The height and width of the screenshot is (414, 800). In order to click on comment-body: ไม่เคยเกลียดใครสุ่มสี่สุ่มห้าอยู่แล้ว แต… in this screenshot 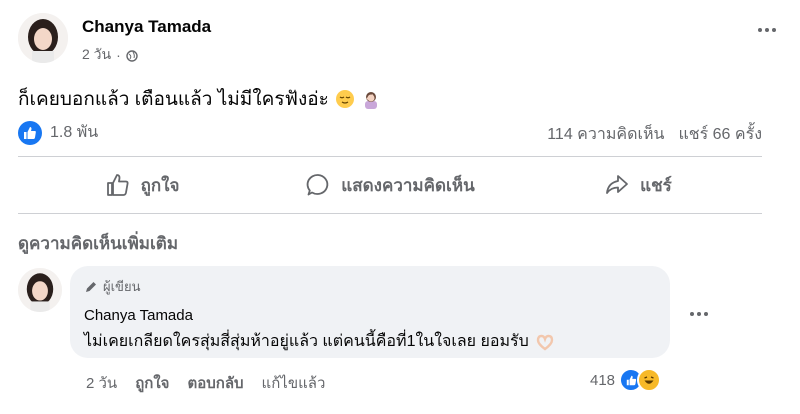, I will do `click(306, 341)`.